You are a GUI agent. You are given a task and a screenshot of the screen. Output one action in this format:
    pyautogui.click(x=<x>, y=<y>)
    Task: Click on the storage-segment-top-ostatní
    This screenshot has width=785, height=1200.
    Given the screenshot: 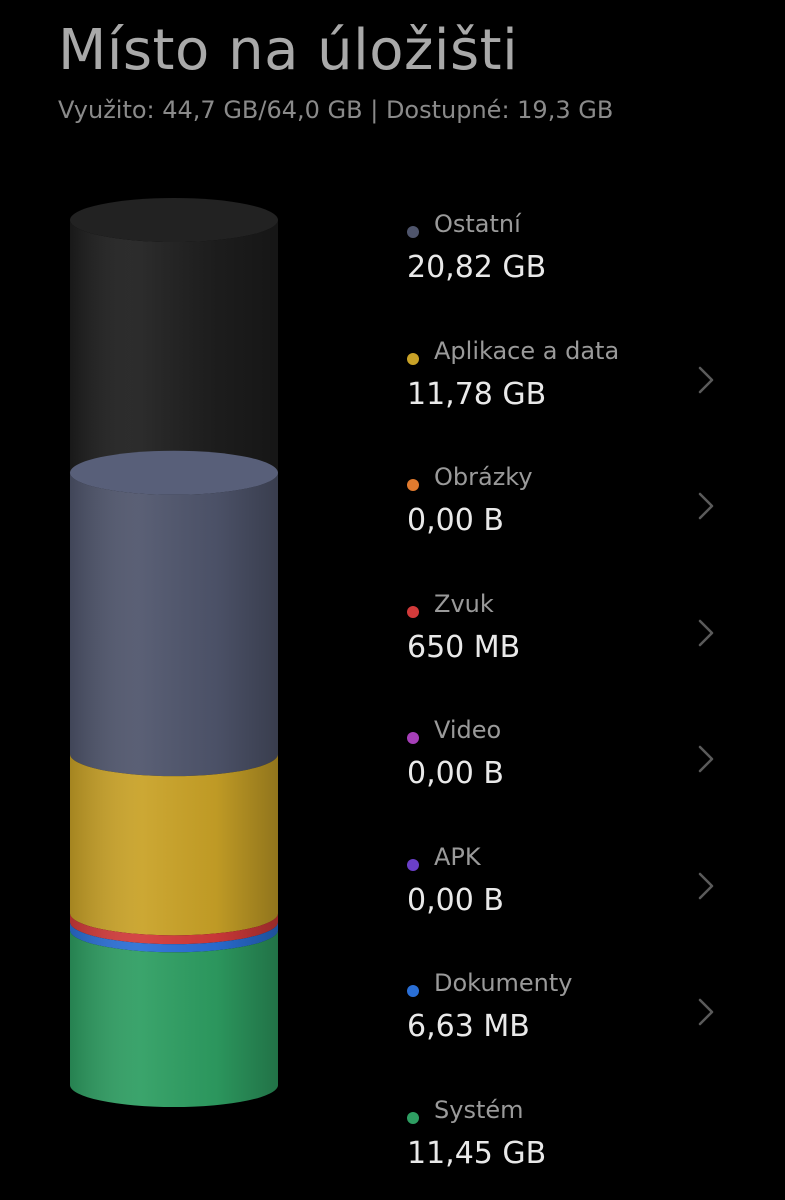 What is the action you would take?
    pyautogui.click(x=174, y=472)
    